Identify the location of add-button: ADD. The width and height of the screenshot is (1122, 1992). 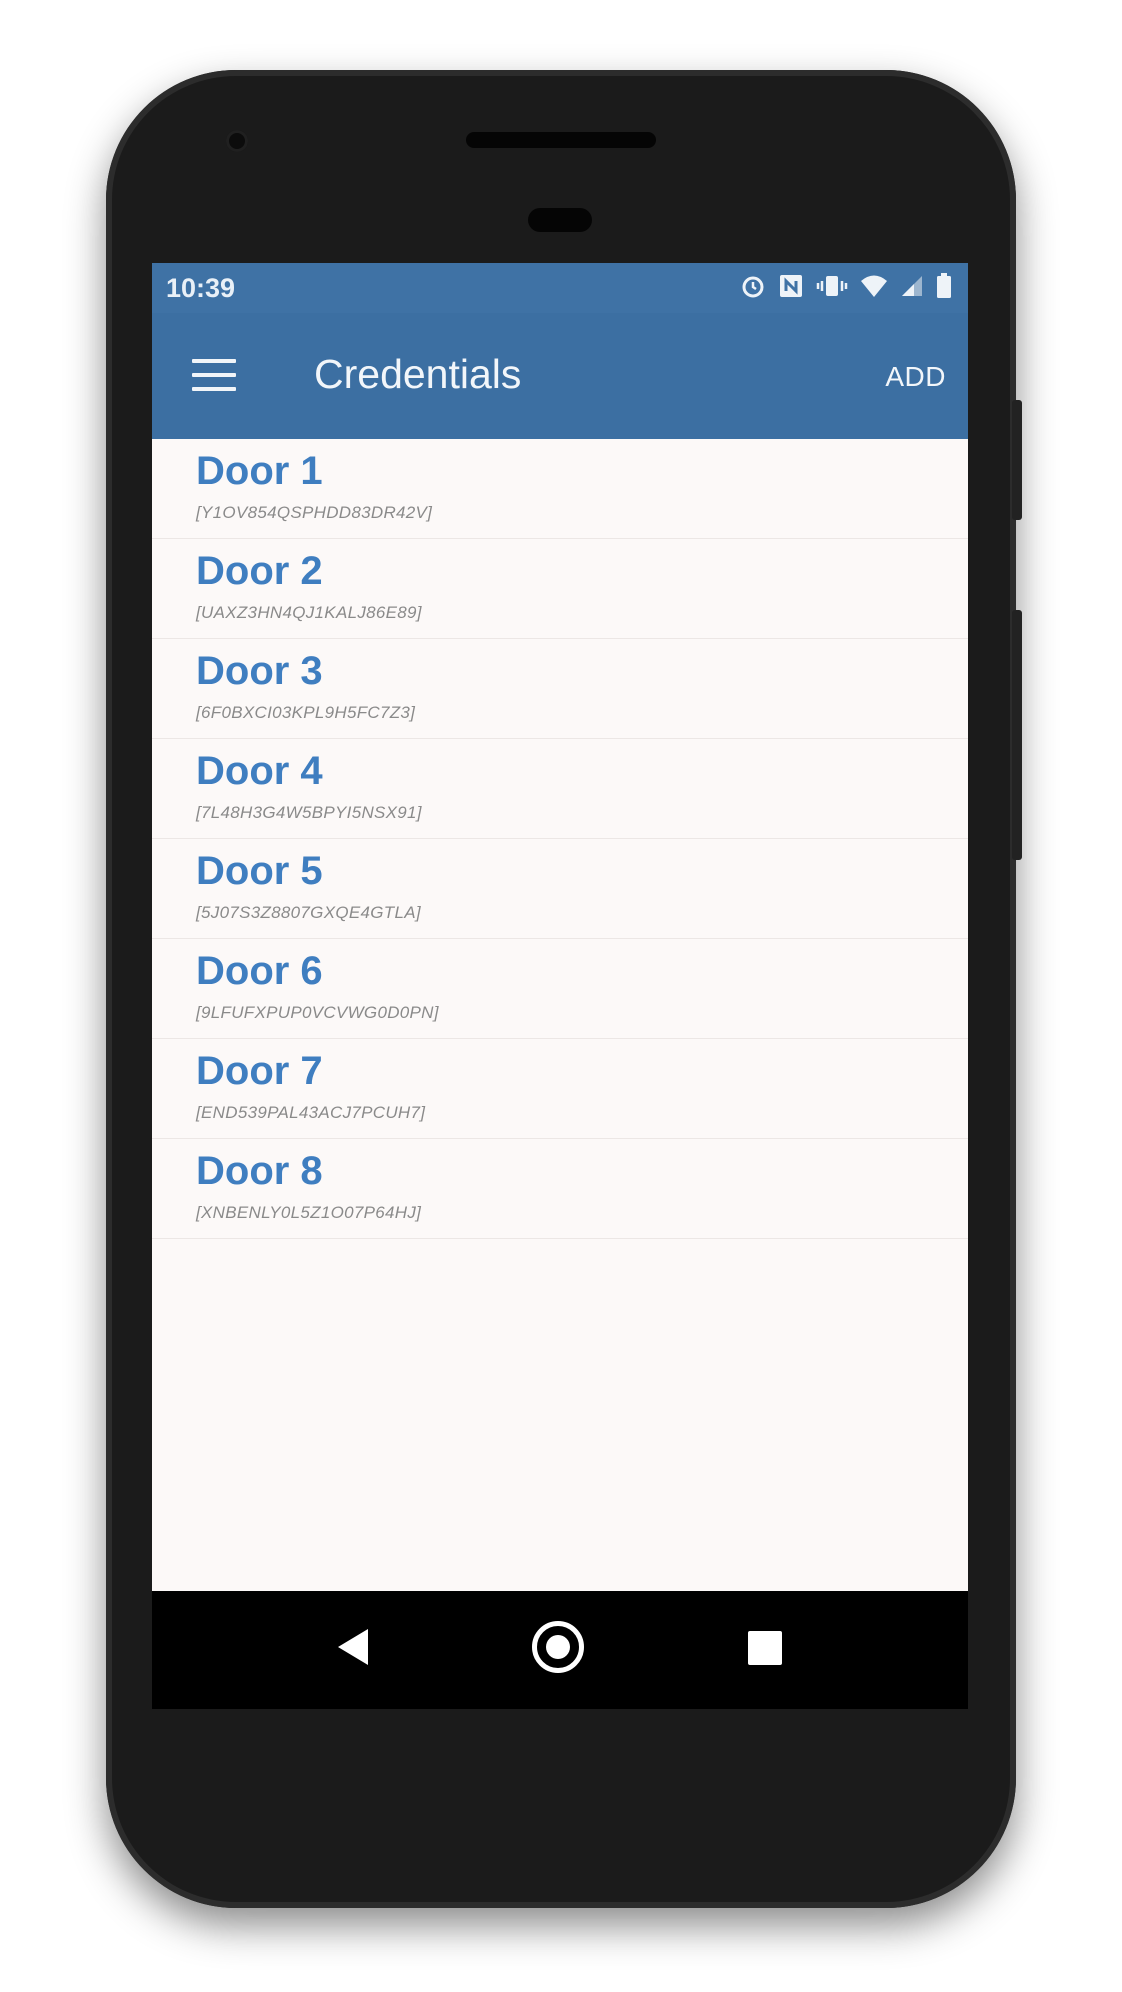
(915, 377).